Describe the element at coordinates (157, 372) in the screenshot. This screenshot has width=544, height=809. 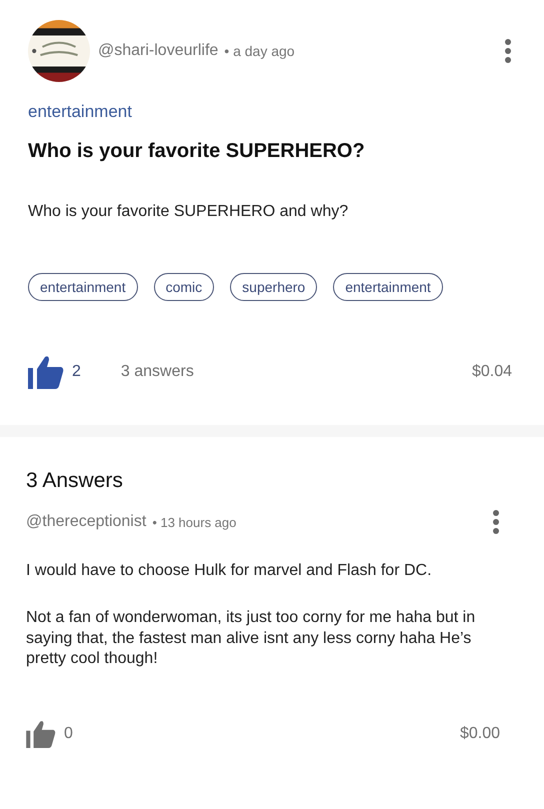
I see `answer-count: 3 answers` at that location.